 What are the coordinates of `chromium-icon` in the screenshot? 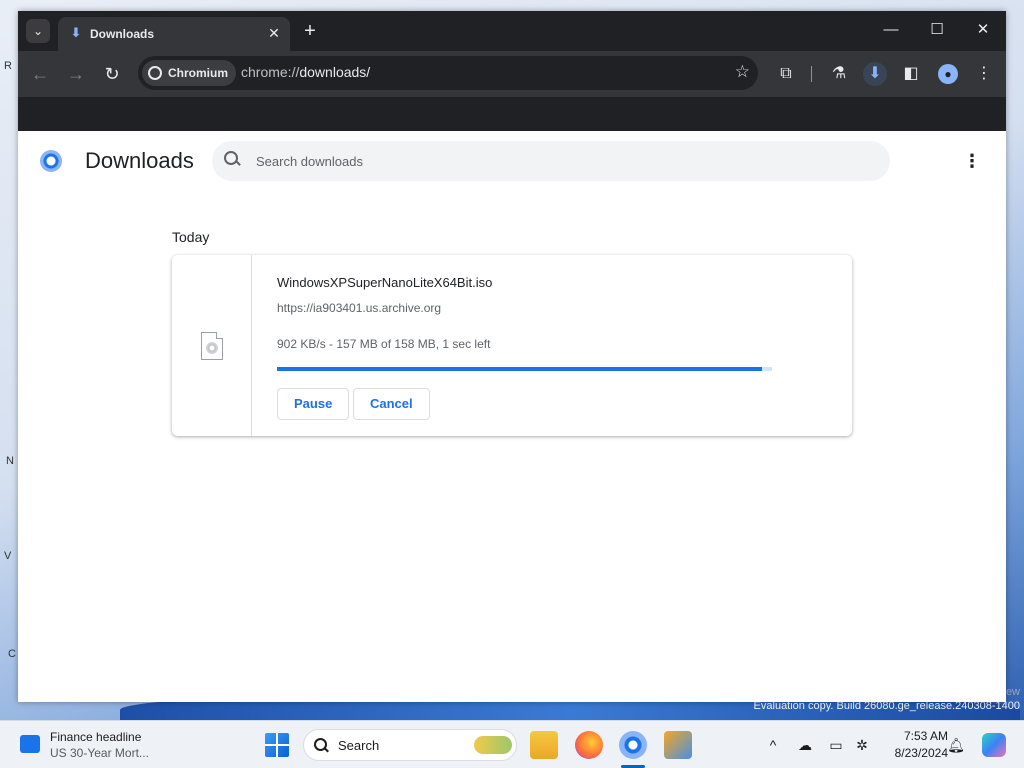 It's located at (155, 73).